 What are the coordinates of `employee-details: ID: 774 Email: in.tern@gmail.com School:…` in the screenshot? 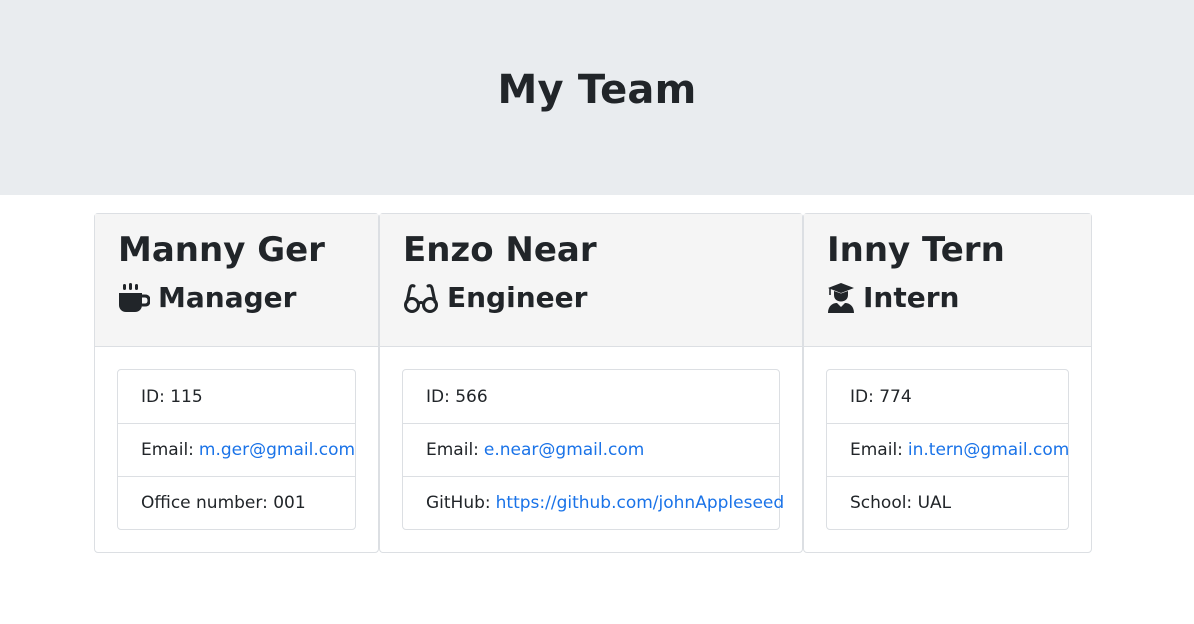 It's located at (947, 449).